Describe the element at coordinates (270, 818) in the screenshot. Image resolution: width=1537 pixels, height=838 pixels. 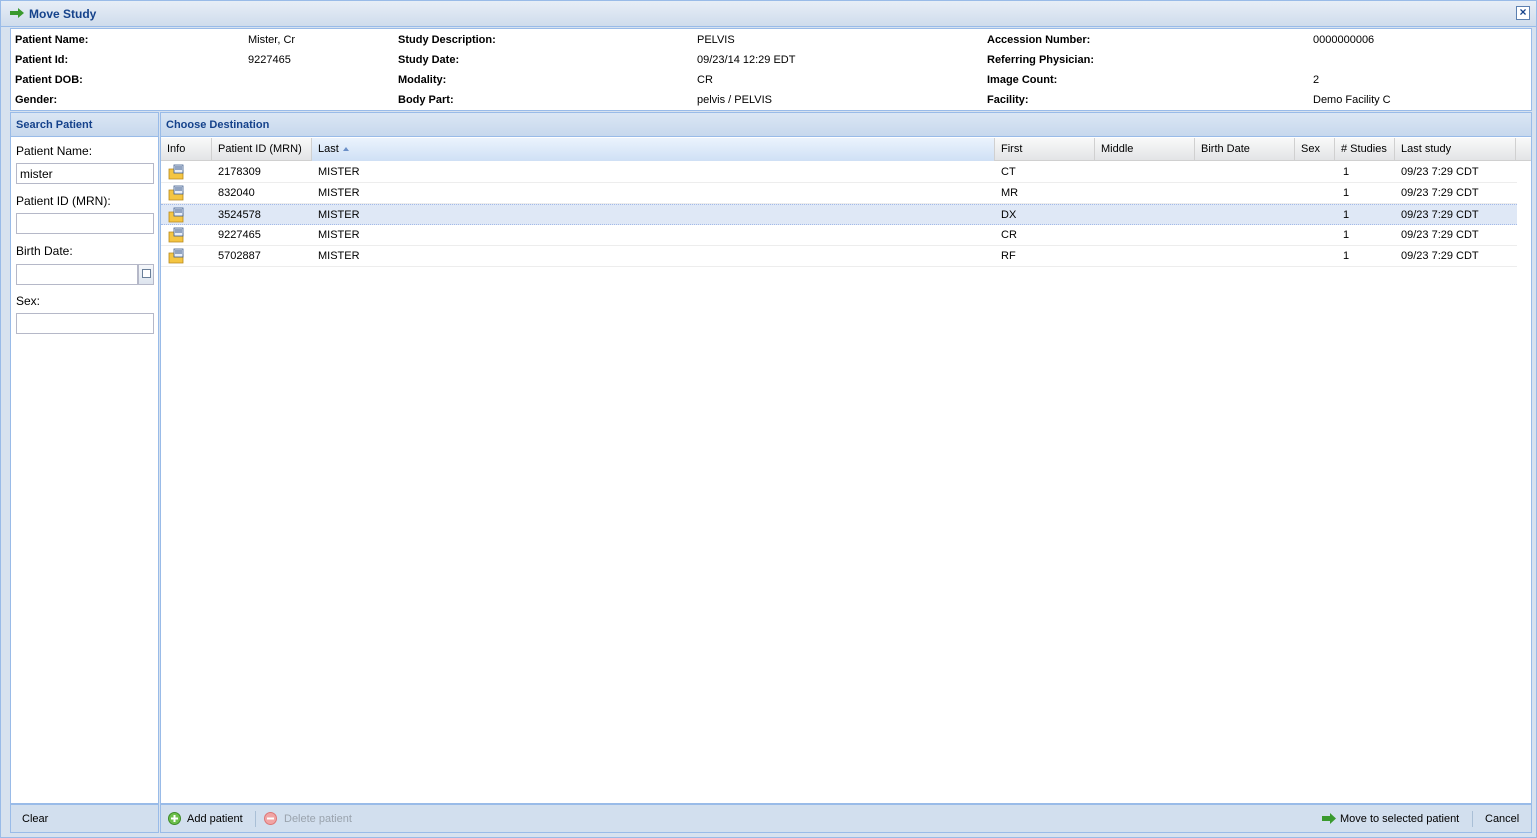
I see `delete-icon` at that location.